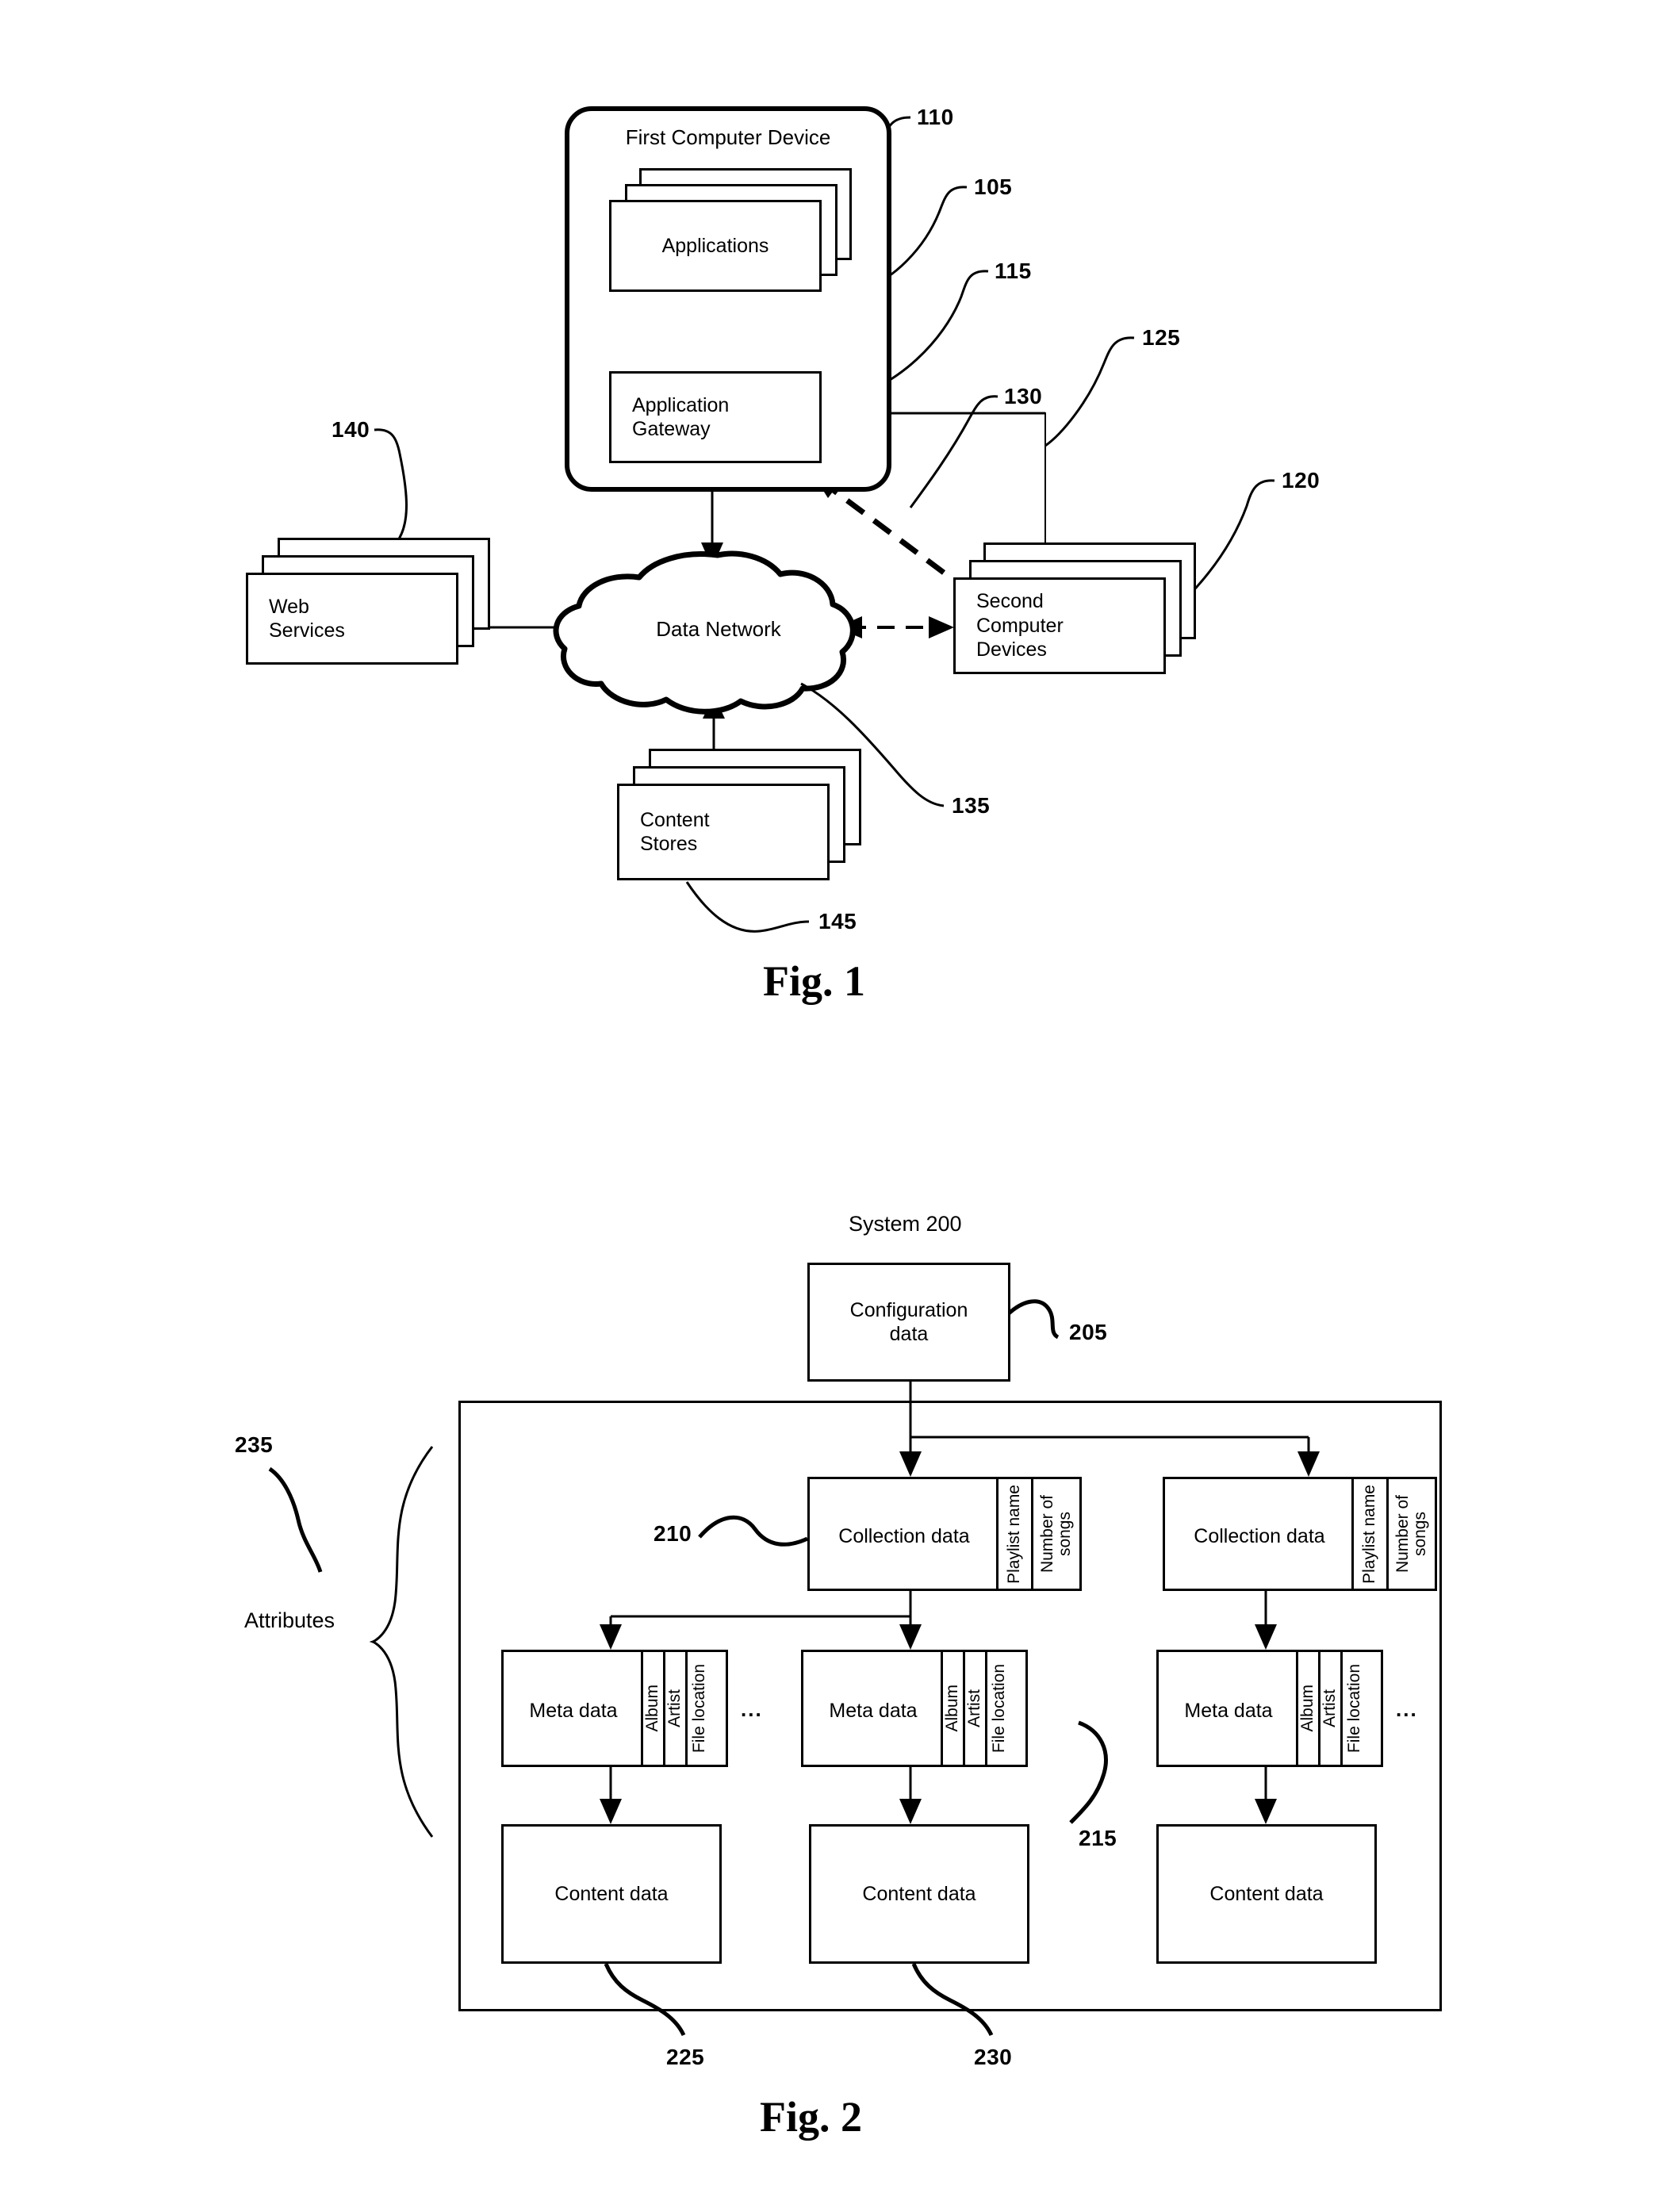 The image size is (1675, 2212). I want to click on meta-attr-album-left: Album, so click(652, 1708).